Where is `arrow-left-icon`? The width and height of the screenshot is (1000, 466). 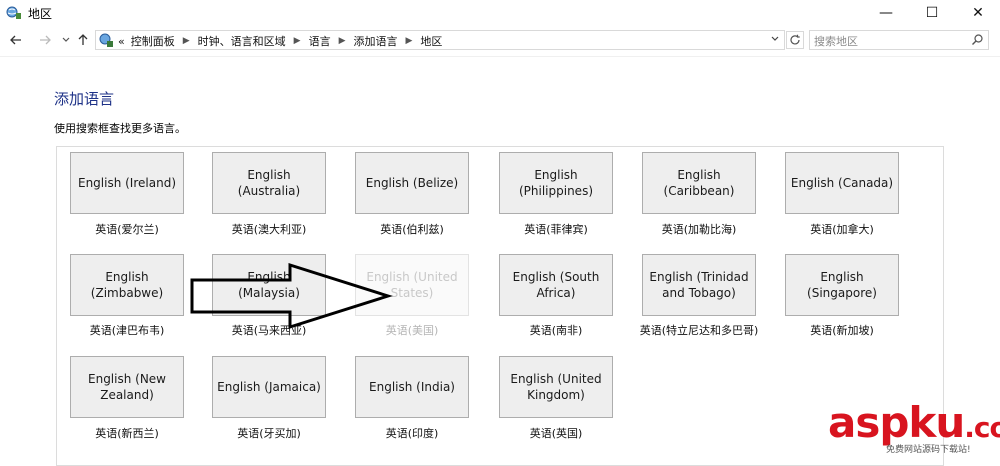
arrow-left-icon is located at coordinates (15, 40).